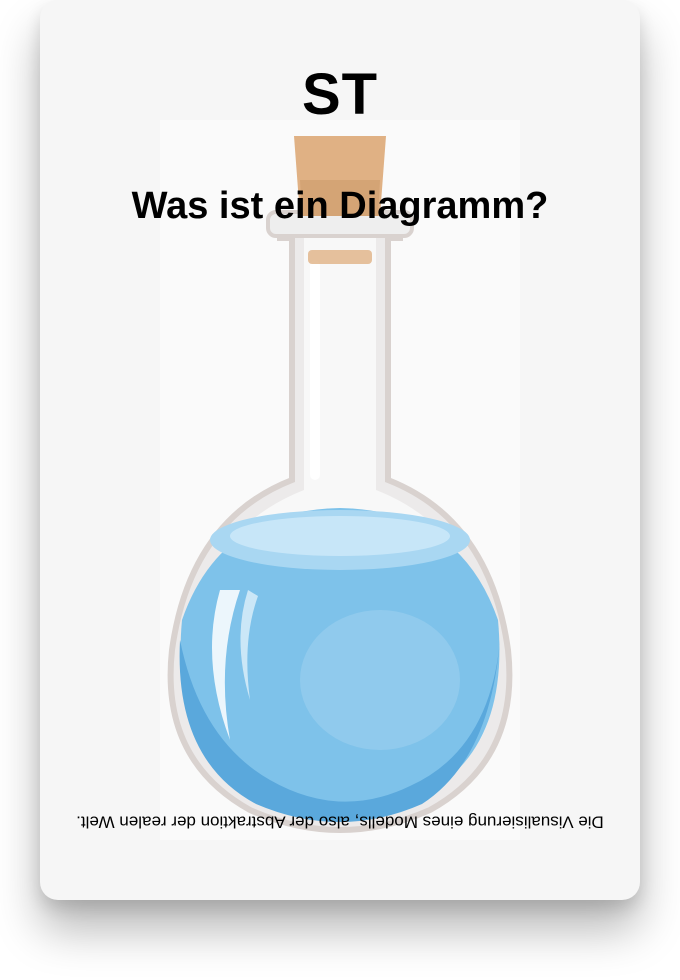  Describe the element at coordinates (340, 206) in the screenshot. I see `question-title: Was ist ein Diagramm?` at that location.